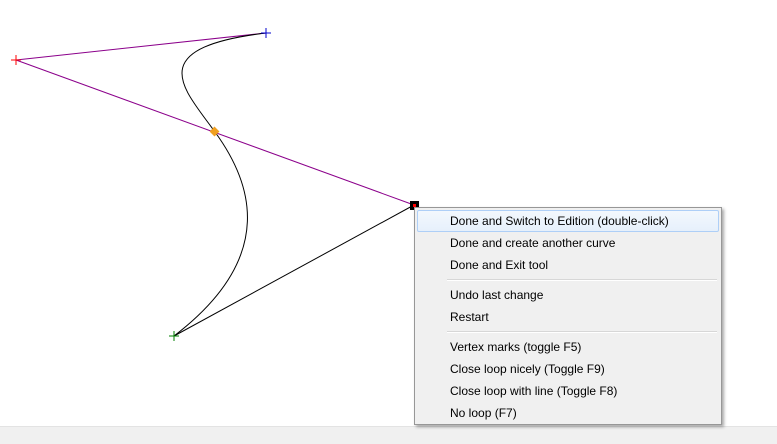 This screenshot has height=444, width=777. What do you see at coordinates (388, 435) in the screenshot?
I see `status-strip` at bounding box center [388, 435].